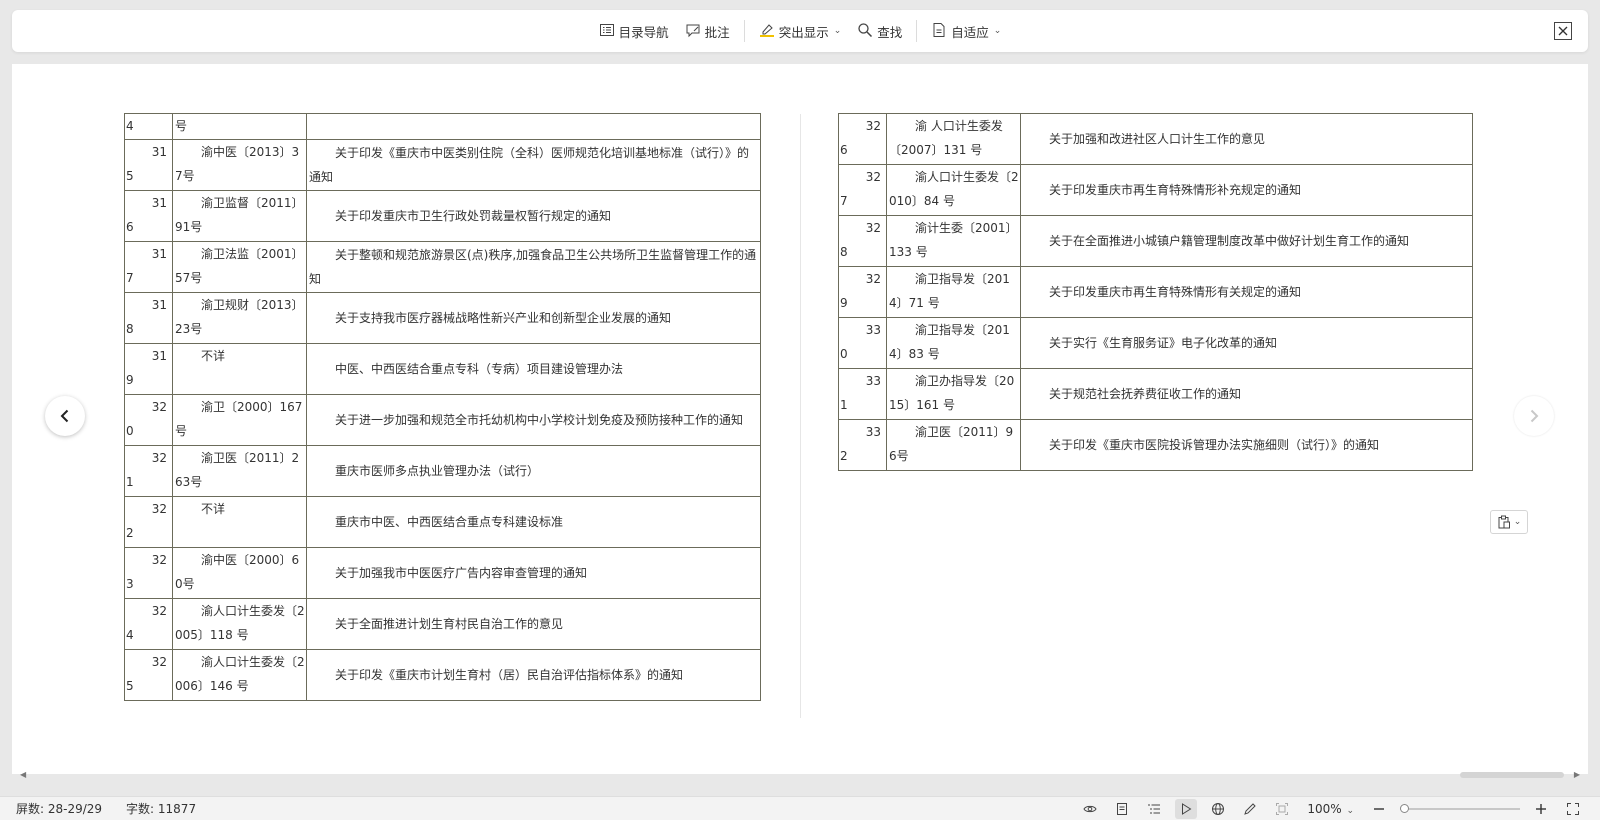 This screenshot has height=820, width=1600. I want to click on document-code-cell: 渝计生委〔2001〕133 号, so click(953, 241).